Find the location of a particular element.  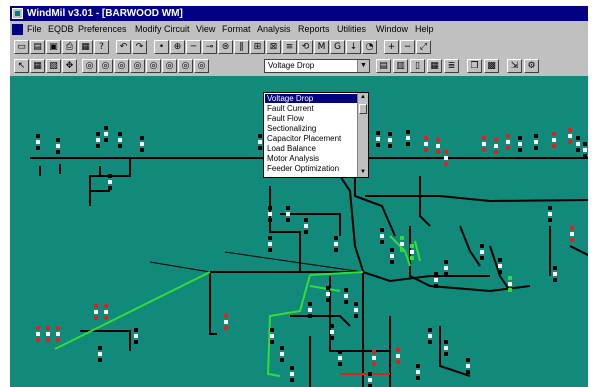

map-icon: ▧ is located at coordinates (53, 66).